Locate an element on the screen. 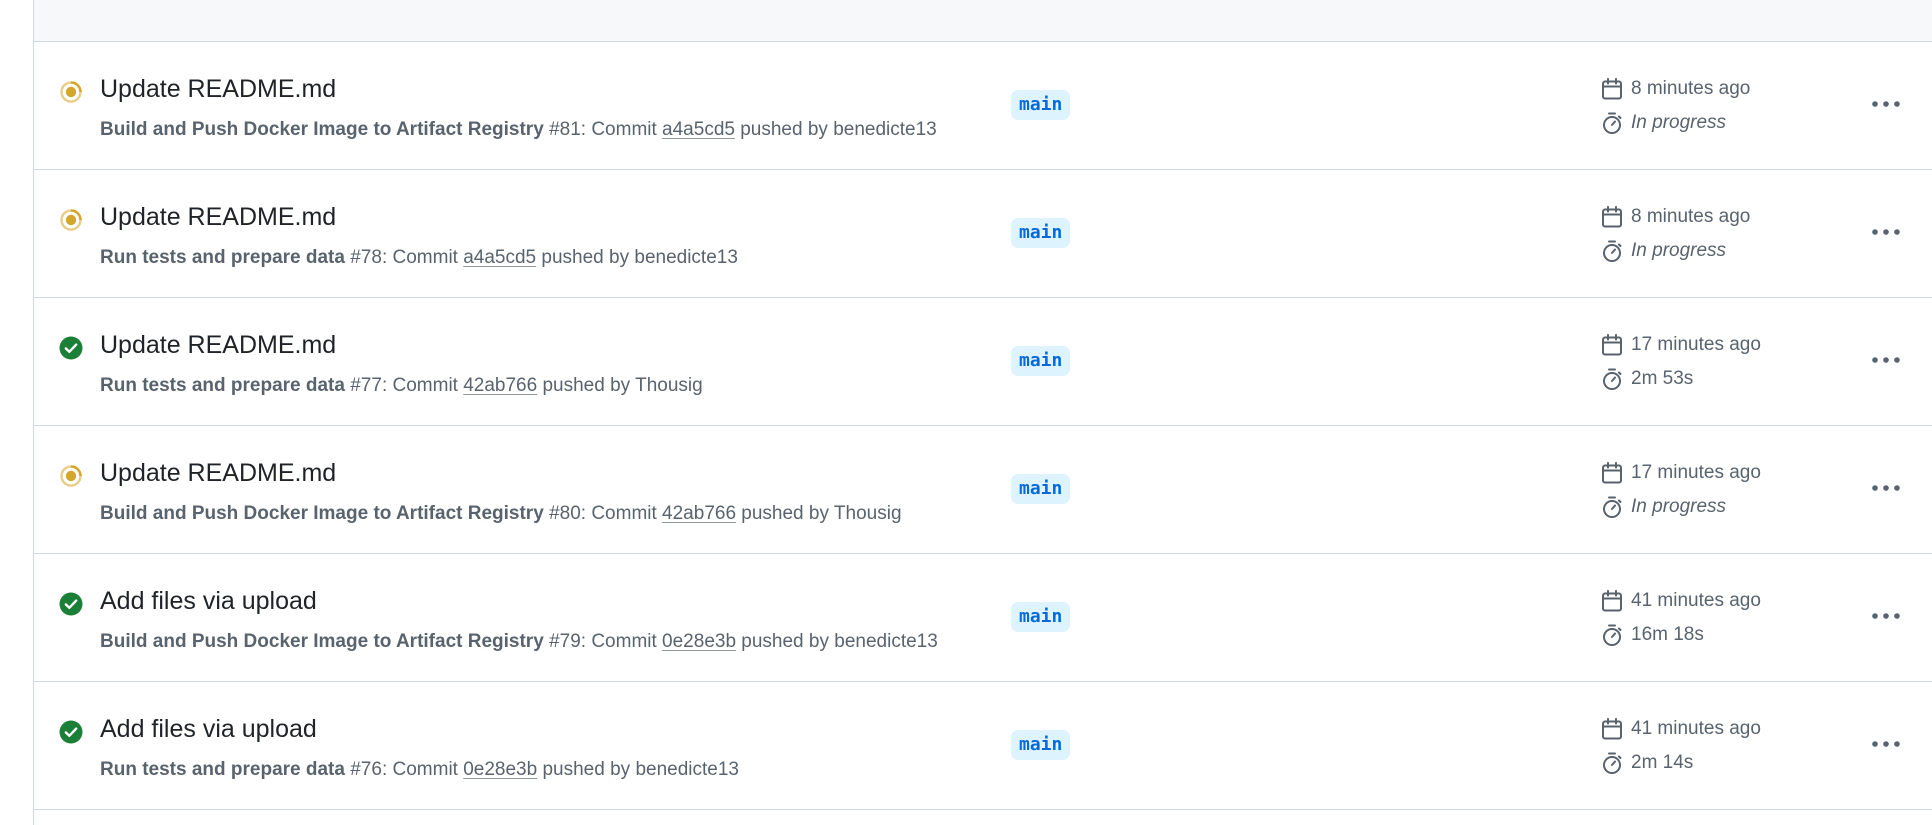 The width and height of the screenshot is (1932, 825). created-time: 8 minutes ago is located at coordinates (1691, 216).